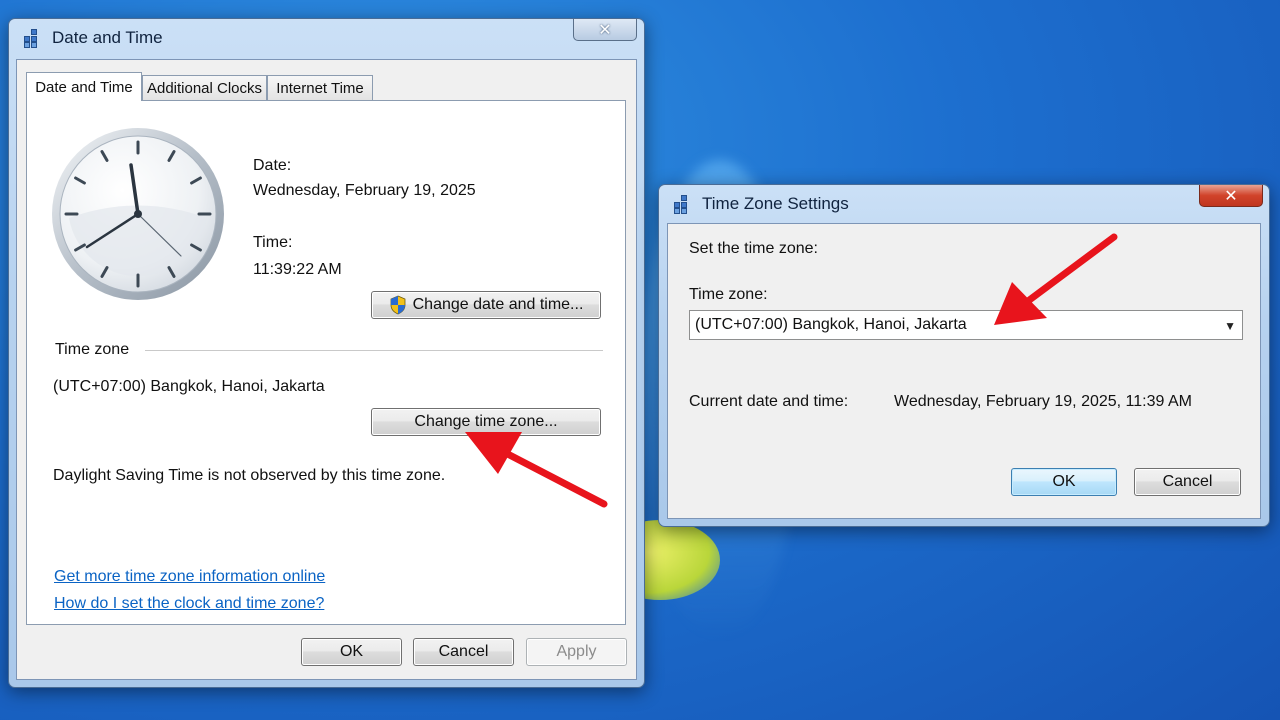  Describe the element at coordinates (95, 350) in the screenshot. I see `time-zone-group-label: Time zone` at that location.